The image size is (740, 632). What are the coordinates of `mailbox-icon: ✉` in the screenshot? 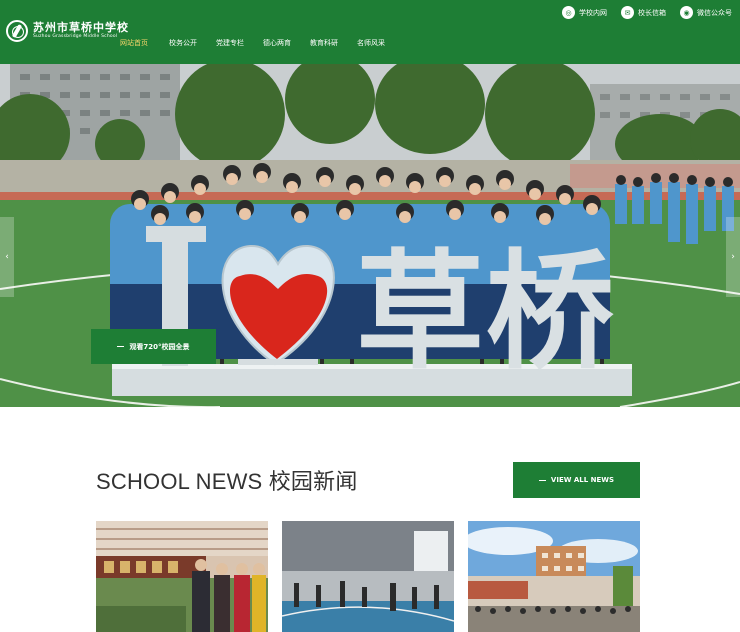 It's located at (627, 12).